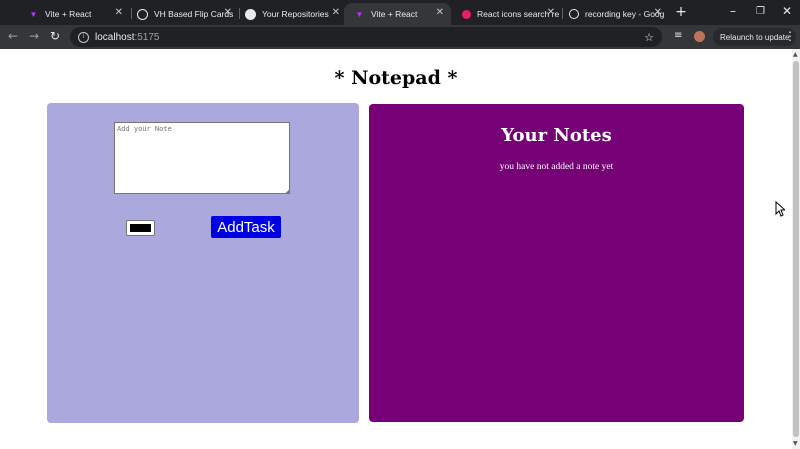 Image resolution: width=800 pixels, height=449 pixels. What do you see at coordinates (649, 37) in the screenshot?
I see `bookmark-star-icon: ☆` at bounding box center [649, 37].